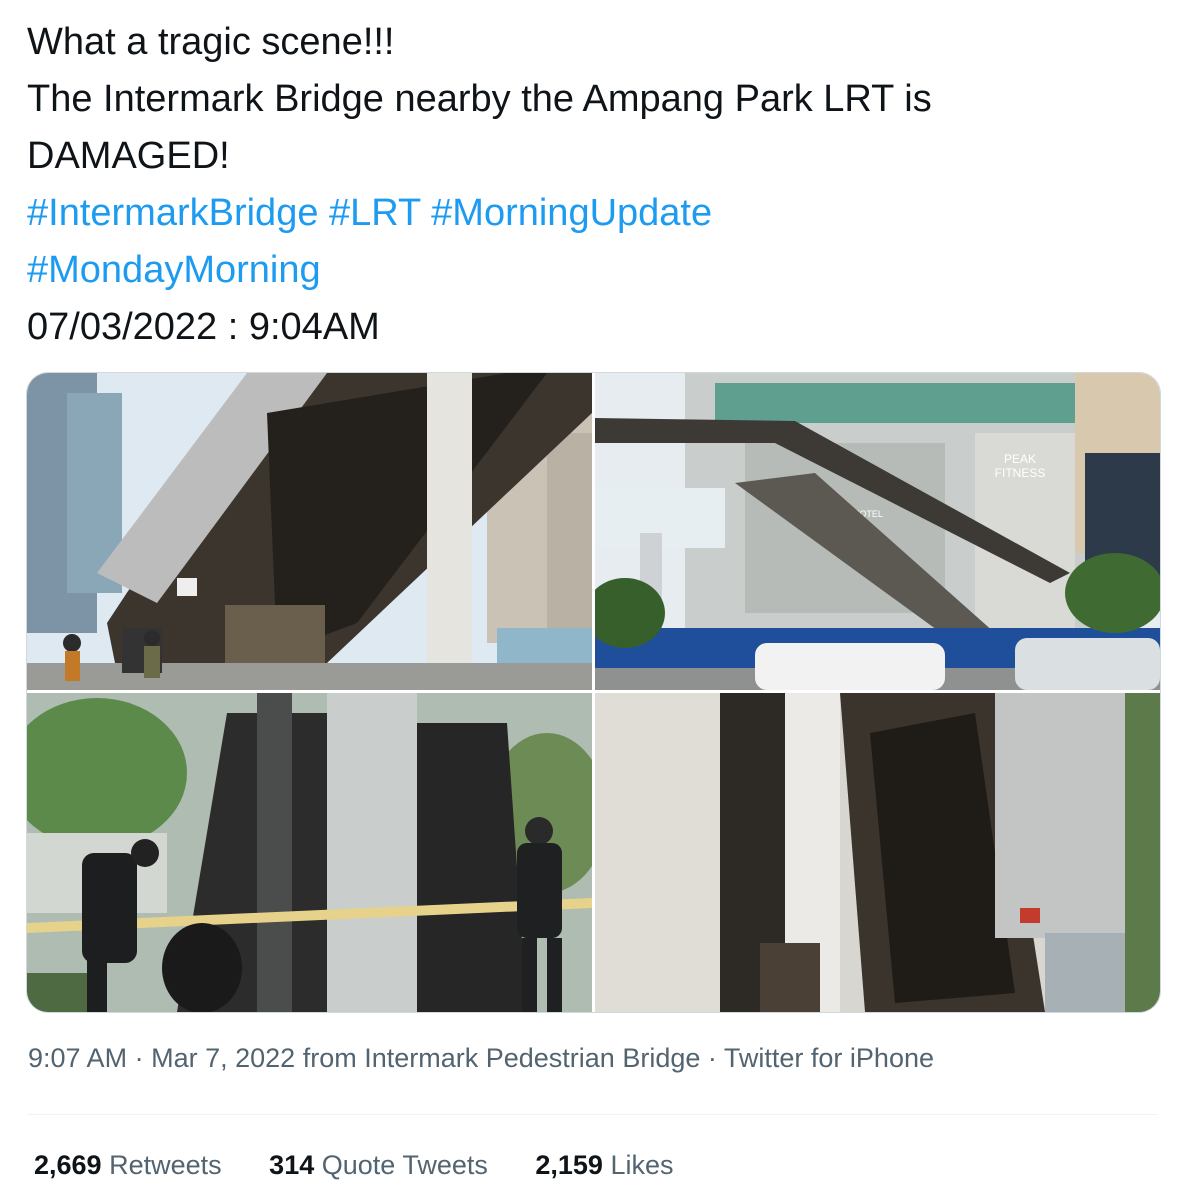 The width and height of the screenshot is (1196, 1204). Describe the element at coordinates (877, 531) in the screenshot. I see `photo-bridge-overview: PEAK FITNESS TOWER HOTEL` at that location.